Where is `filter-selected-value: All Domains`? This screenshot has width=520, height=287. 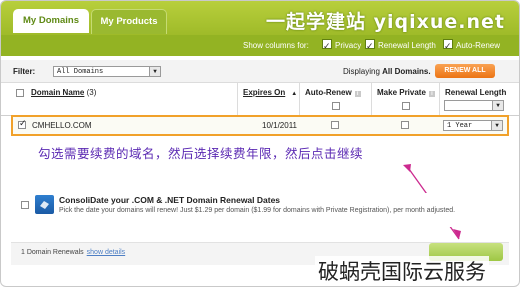
filter-selected-value: All Domains is located at coordinates (80, 72).